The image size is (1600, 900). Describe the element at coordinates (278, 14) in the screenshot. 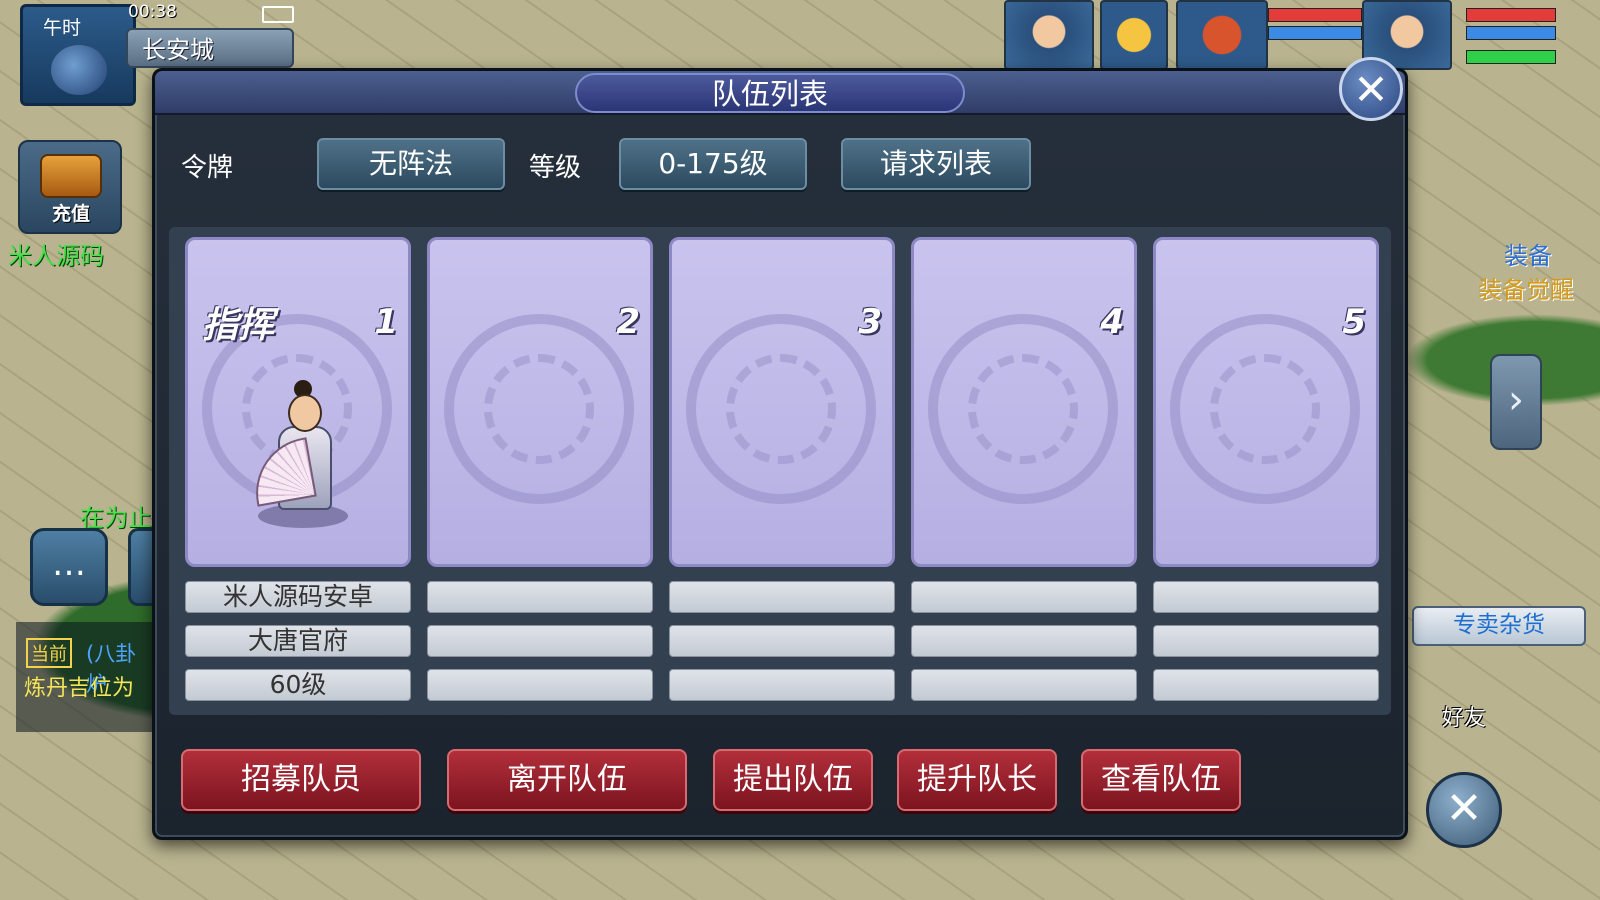

I see `battery-icon` at that location.